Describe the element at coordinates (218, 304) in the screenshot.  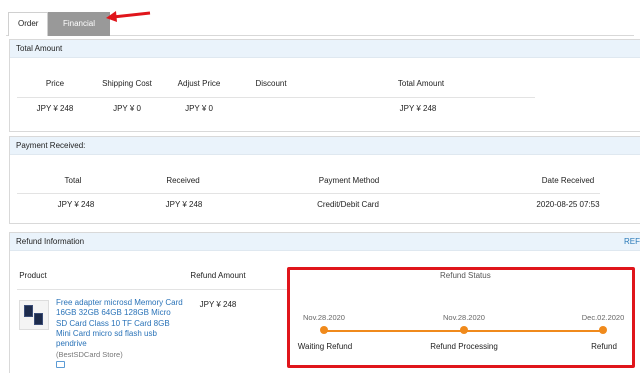
I see `value-refund-amount: JPY ¥ 248` at that location.